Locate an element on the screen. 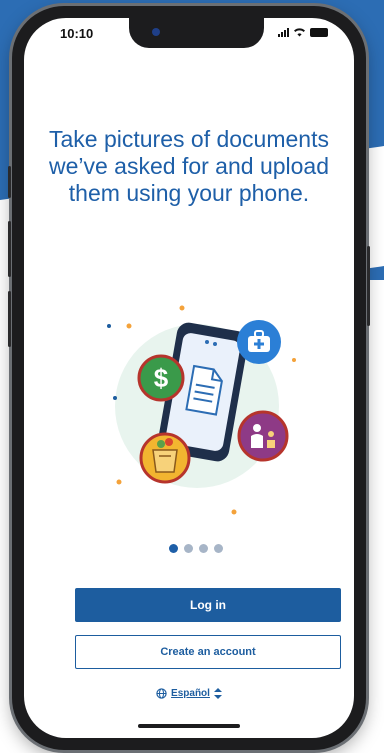 The image size is (384, 753). language-label: Español is located at coordinates (190, 693).